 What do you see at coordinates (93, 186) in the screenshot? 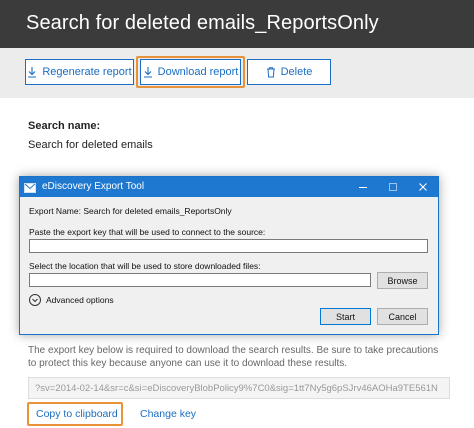
I see `dialog-title: eDiscovery Export Tool` at bounding box center [93, 186].